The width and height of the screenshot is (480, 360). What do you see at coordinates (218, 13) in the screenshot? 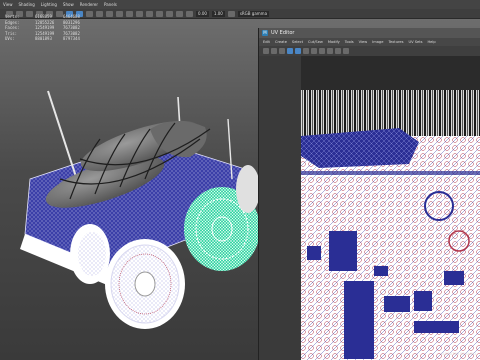
I see `gamma-field: 1.00` at bounding box center [218, 13].